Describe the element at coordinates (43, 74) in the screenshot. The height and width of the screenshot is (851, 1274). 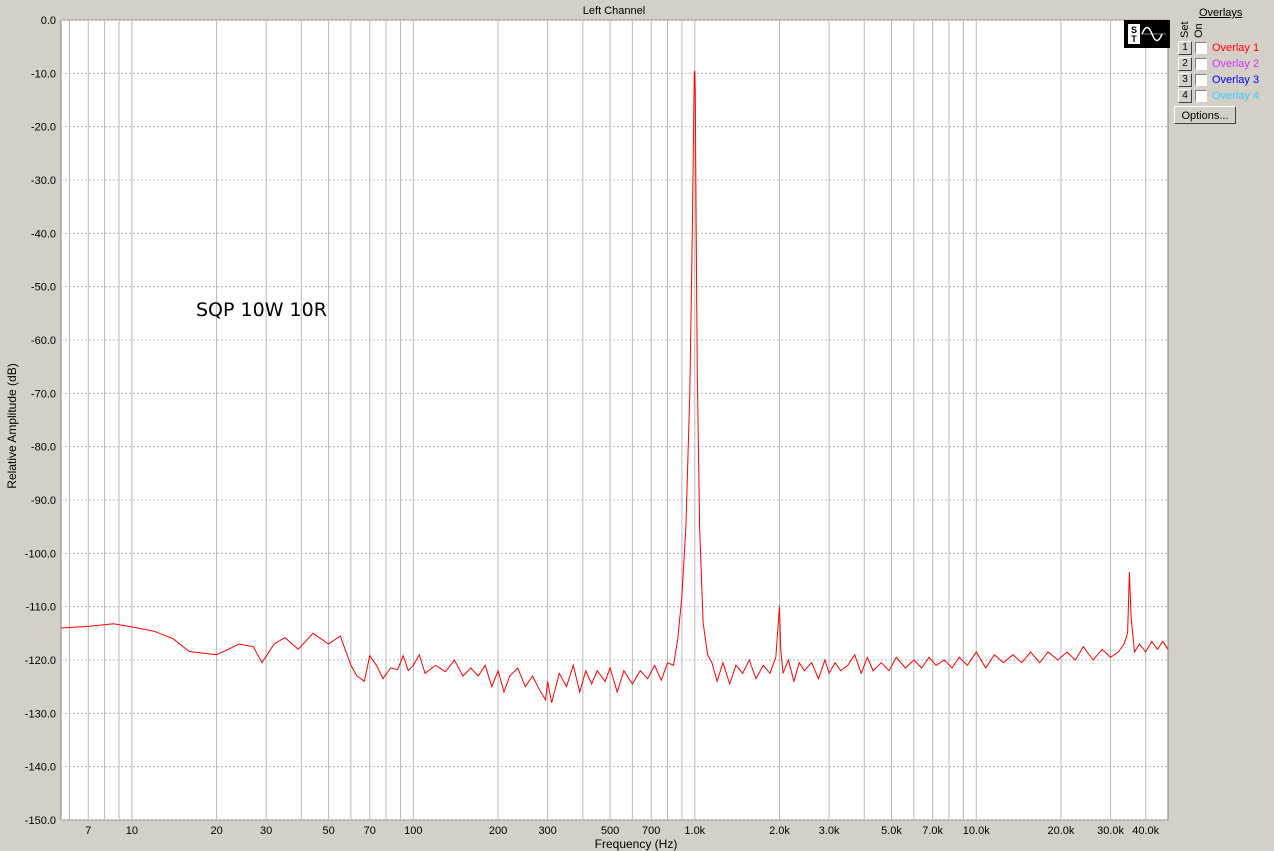
I see `y-tick-label: -10.0` at that location.